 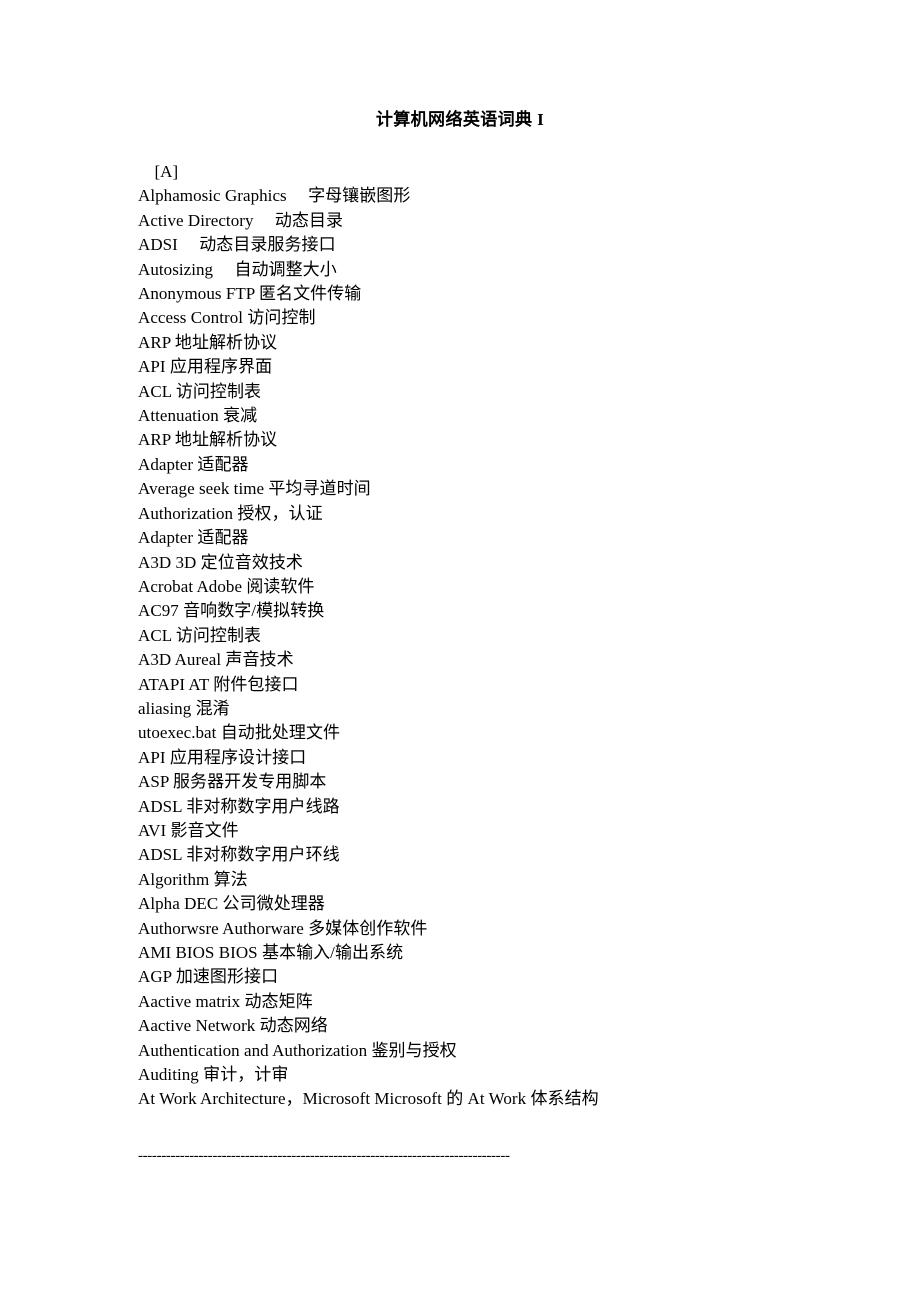 What do you see at coordinates (213, 1075) in the screenshot?
I see `dictionary-entry: Auditing 审计，计审` at bounding box center [213, 1075].